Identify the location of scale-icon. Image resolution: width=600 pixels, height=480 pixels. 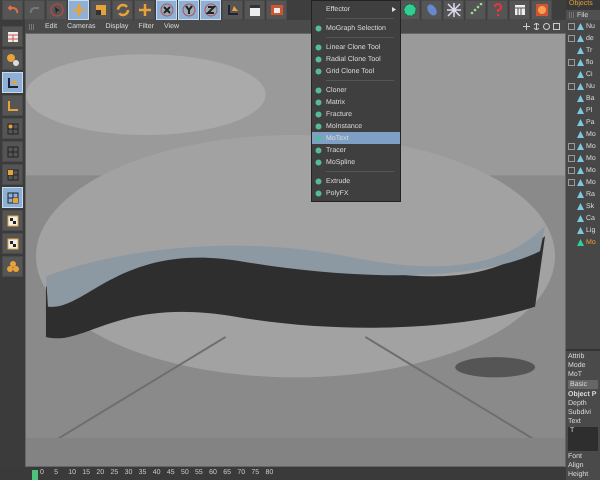
(101, 10).